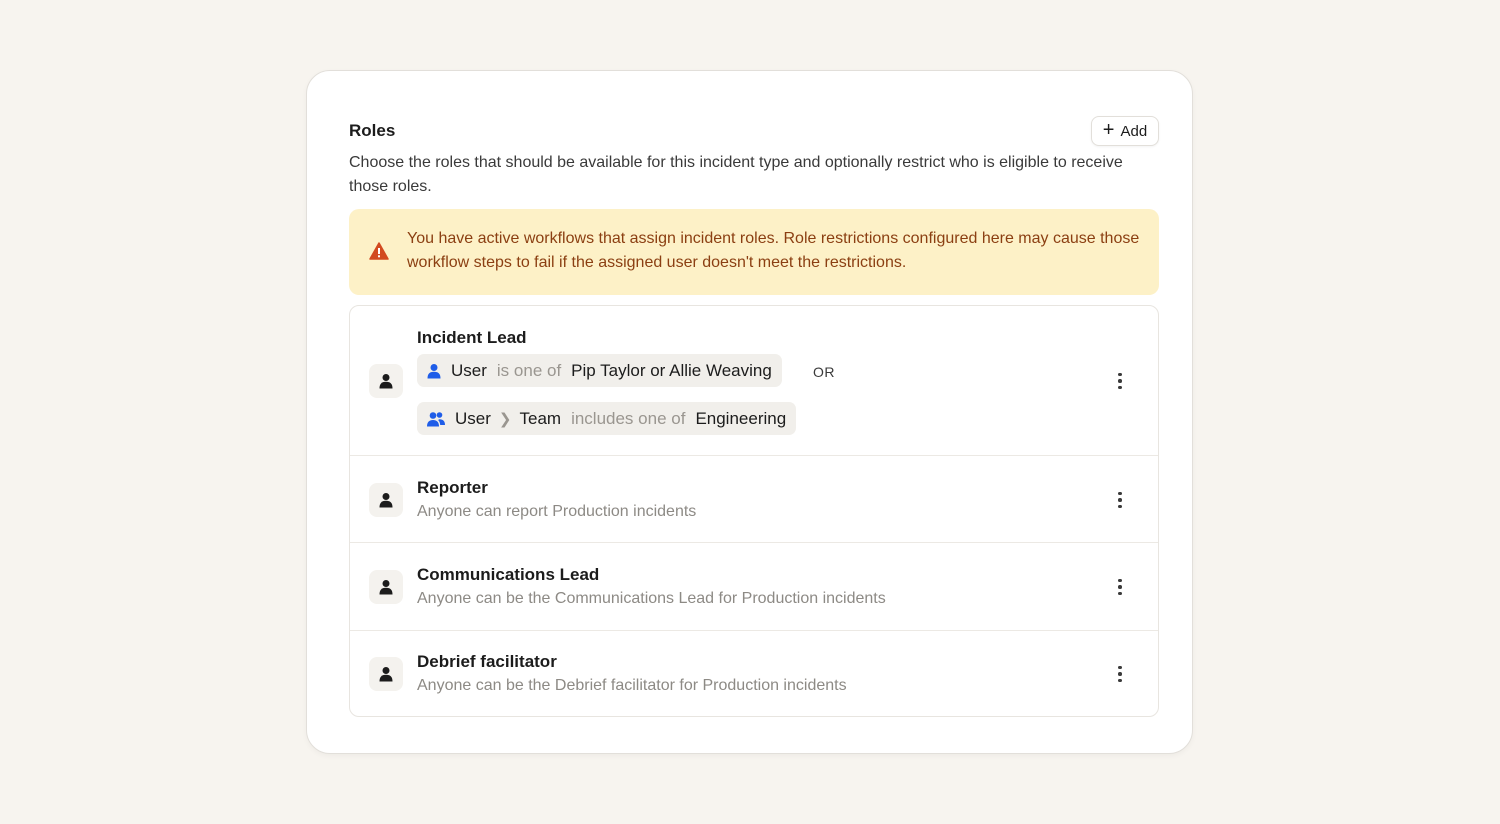 Image resolution: width=1500 pixels, height=824 pixels. I want to click on role-title: Reporter, so click(452, 487).